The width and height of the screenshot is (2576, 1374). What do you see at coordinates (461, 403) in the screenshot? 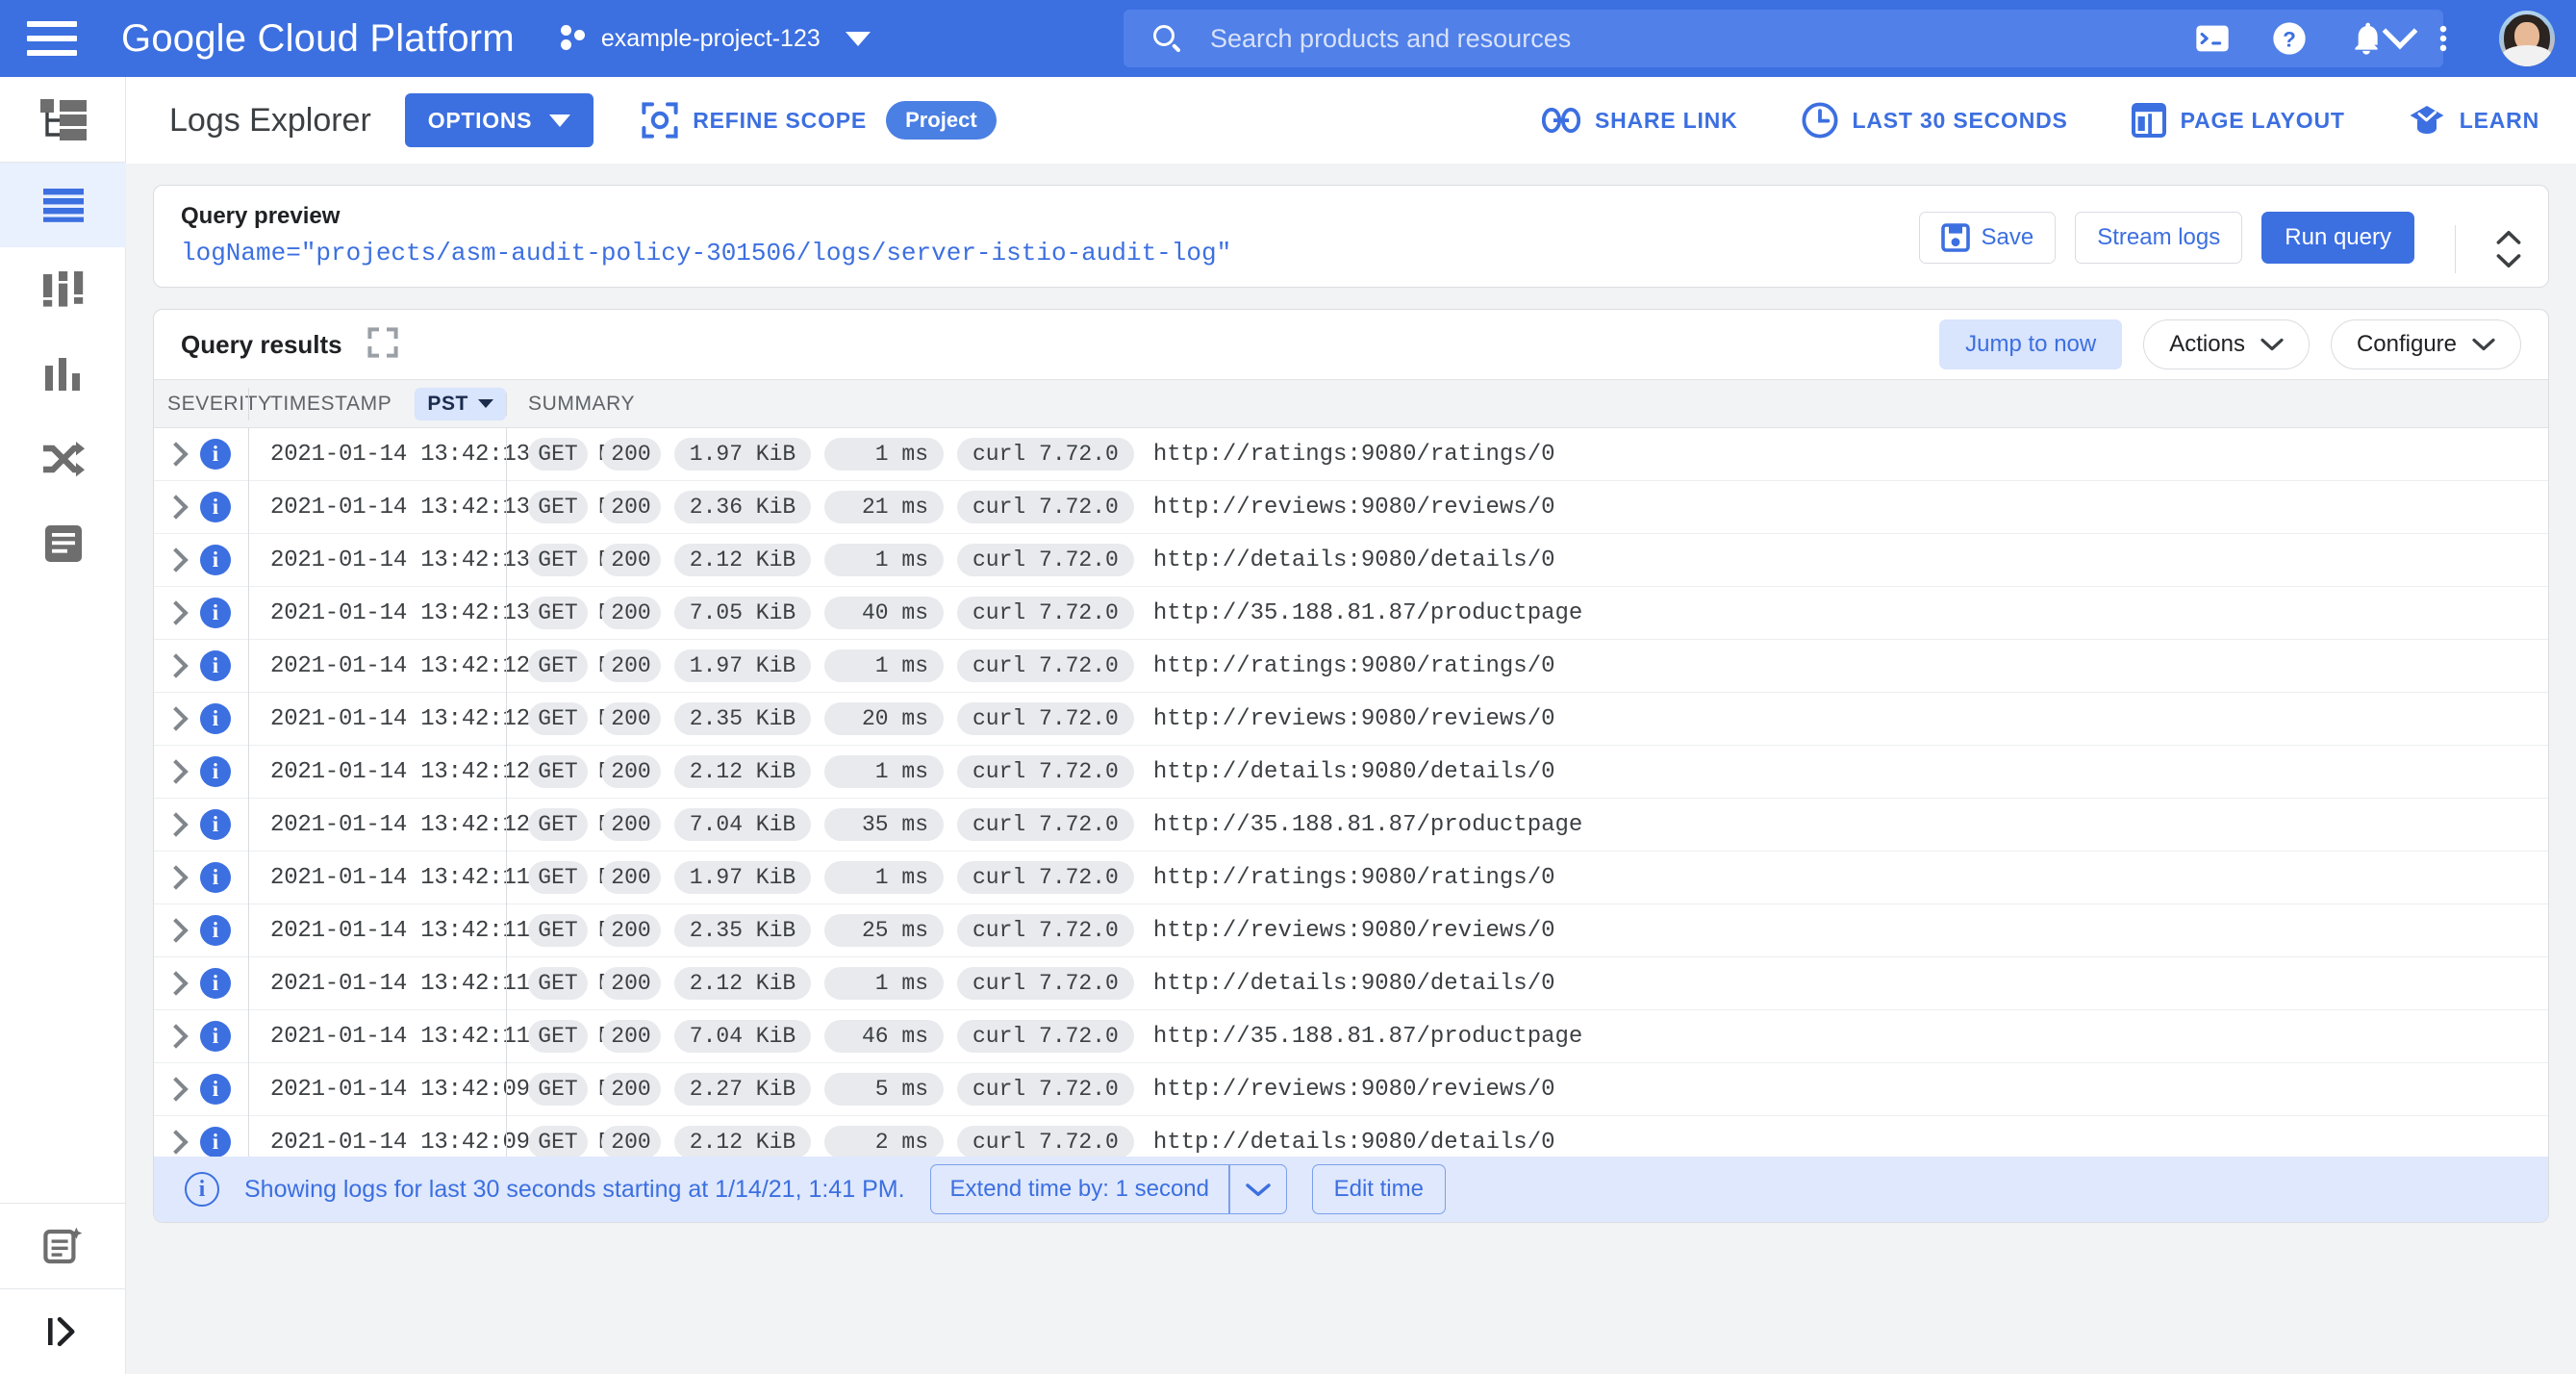
I see `timezone-selector: PST` at bounding box center [461, 403].